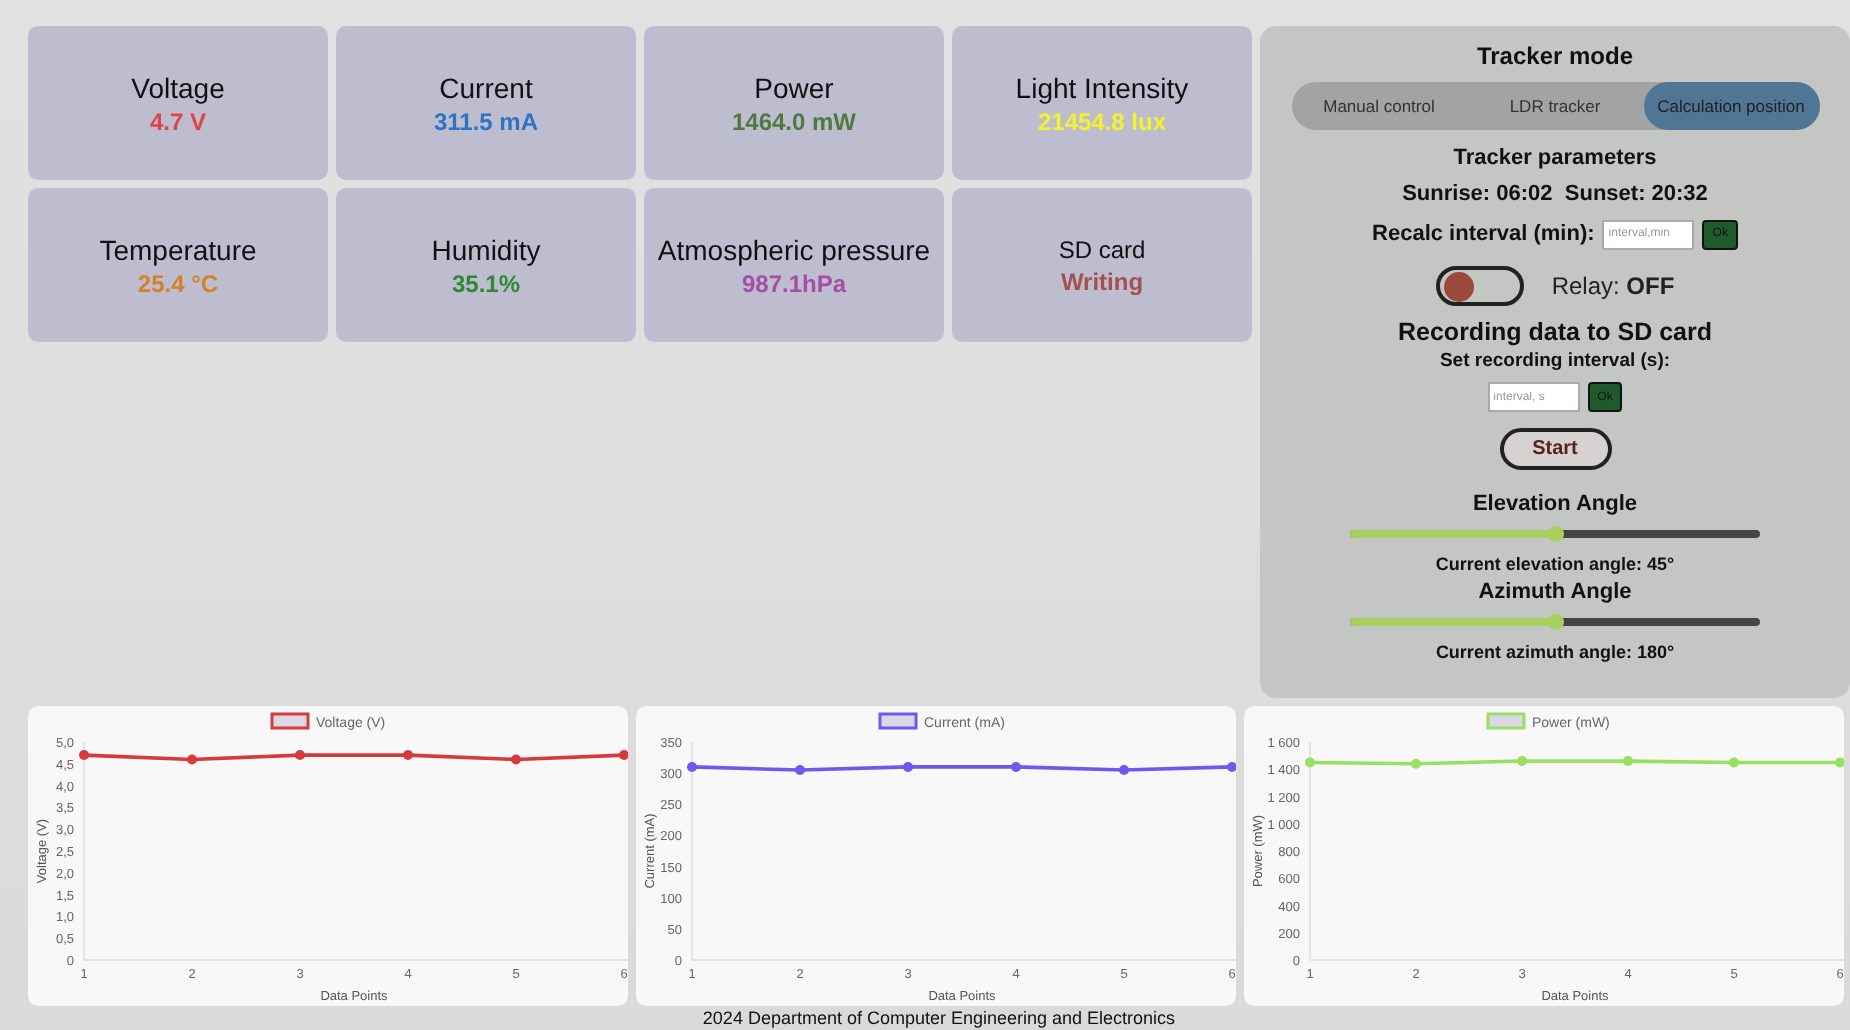  What do you see at coordinates (1102, 121) in the screenshot?
I see `card-value: 21454.8 lux` at bounding box center [1102, 121].